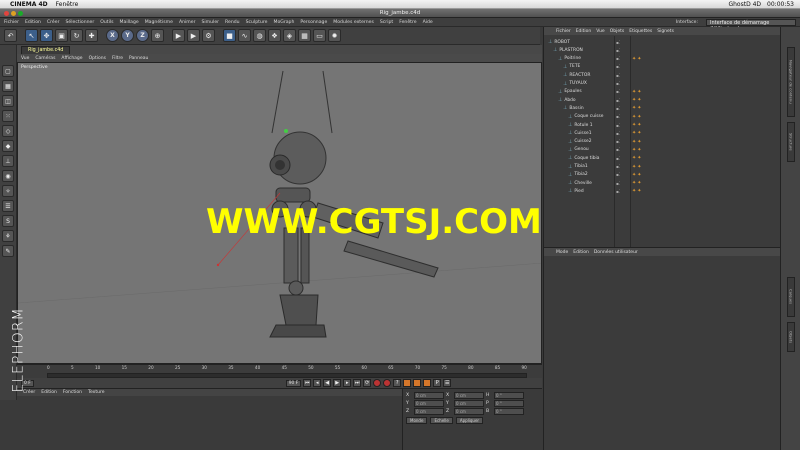 The height and width of the screenshot is (450, 800). What do you see at coordinates (313, 22) in the screenshot?
I see `menu-personnage: Personnage` at bounding box center [313, 22].